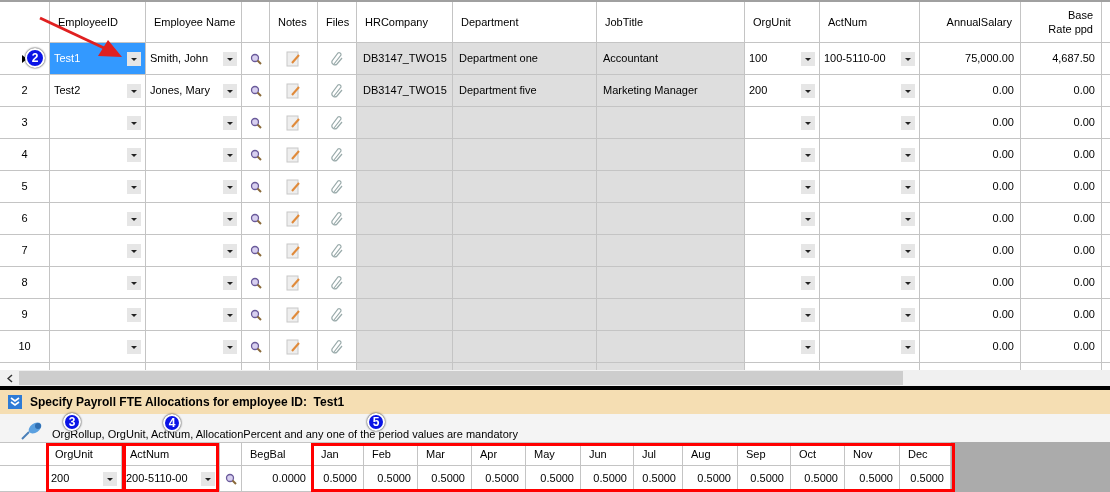 This screenshot has width=1110, height=492. I want to click on row-header: 7, so click(25, 251).